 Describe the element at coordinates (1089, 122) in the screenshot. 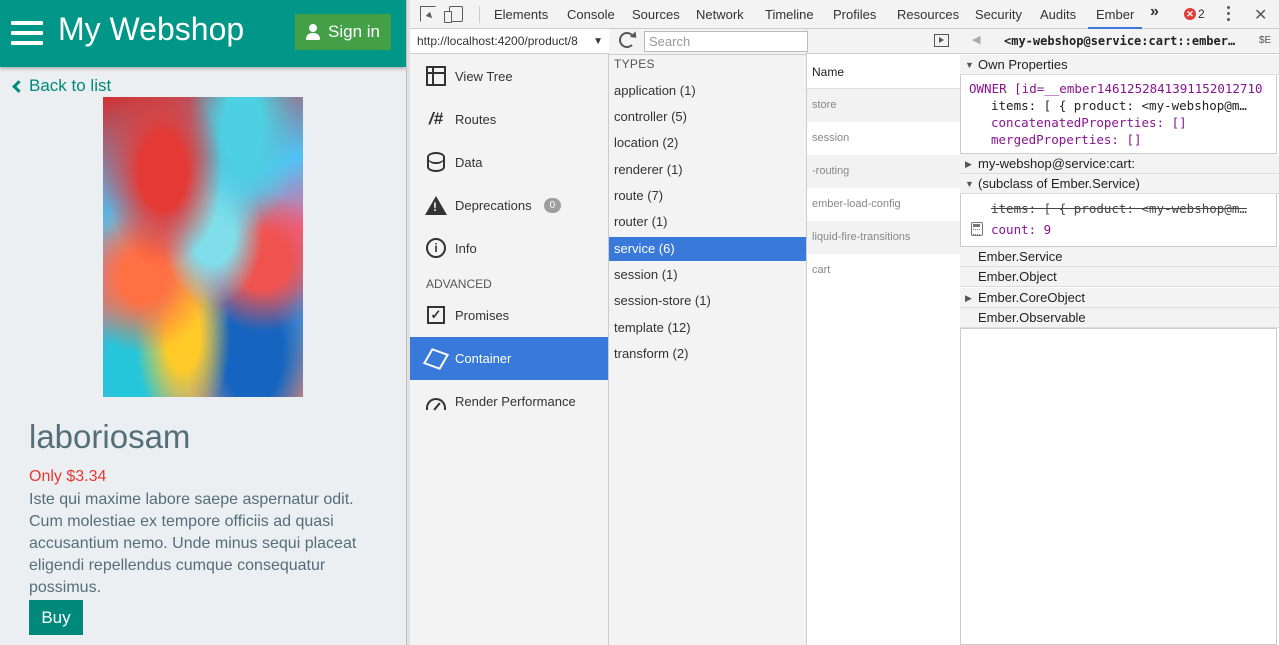

I see `concatenated-properties: concatenatedProperties: []` at that location.